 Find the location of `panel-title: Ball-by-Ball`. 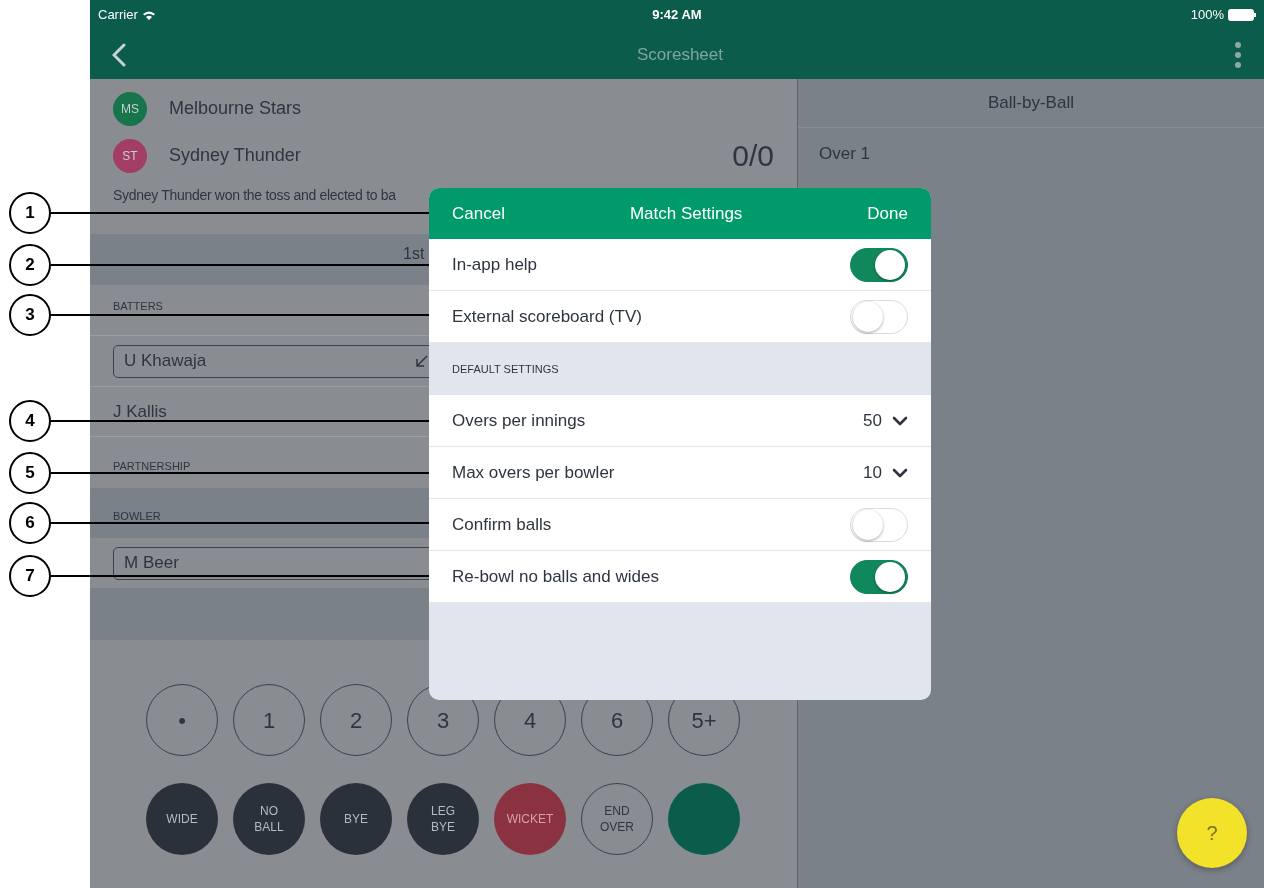

panel-title: Ball-by-Ball is located at coordinates (1031, 103).